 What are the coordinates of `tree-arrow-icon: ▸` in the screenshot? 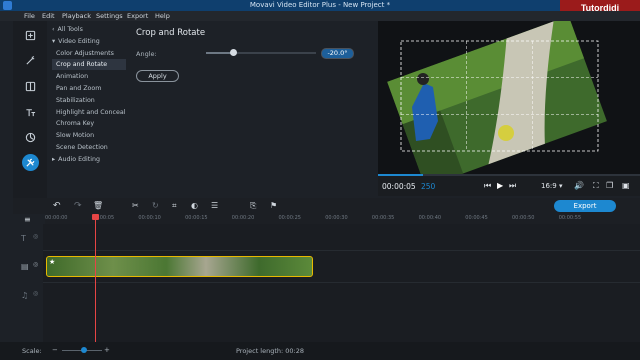 It's located at (54, 159).